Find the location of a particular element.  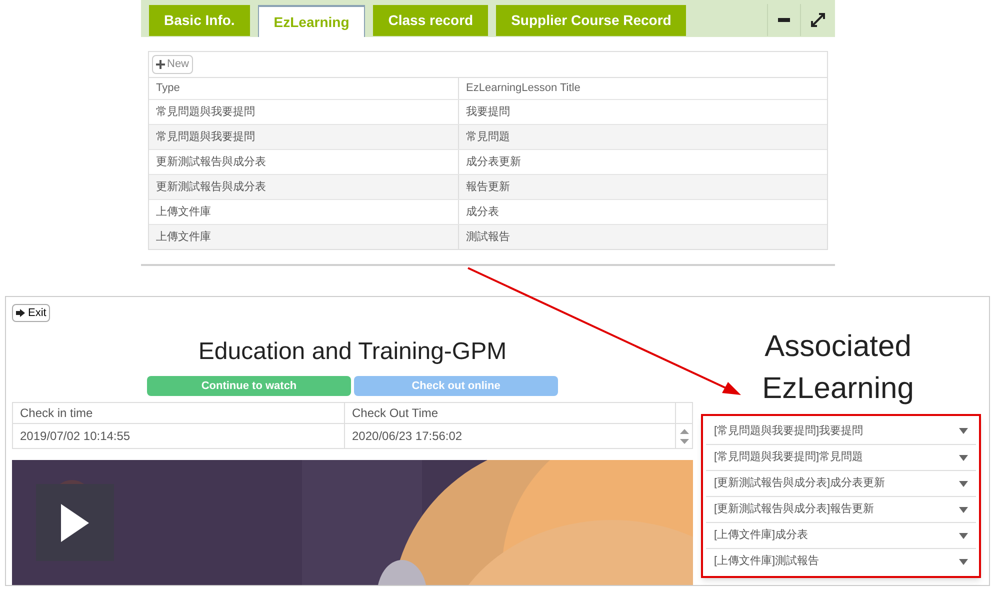

dropdown-item: [常見問題與我要提問]常見問題 is located at coordinates (841, 457).